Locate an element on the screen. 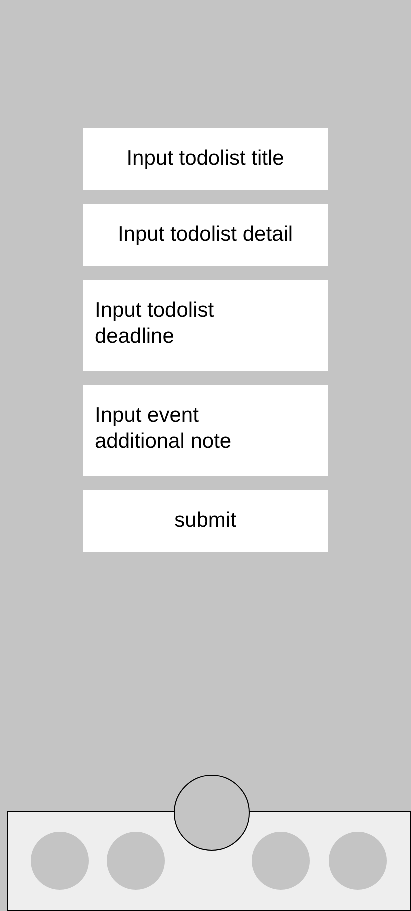  input-field: Input todolist detail is located at coordinates (205, 235).